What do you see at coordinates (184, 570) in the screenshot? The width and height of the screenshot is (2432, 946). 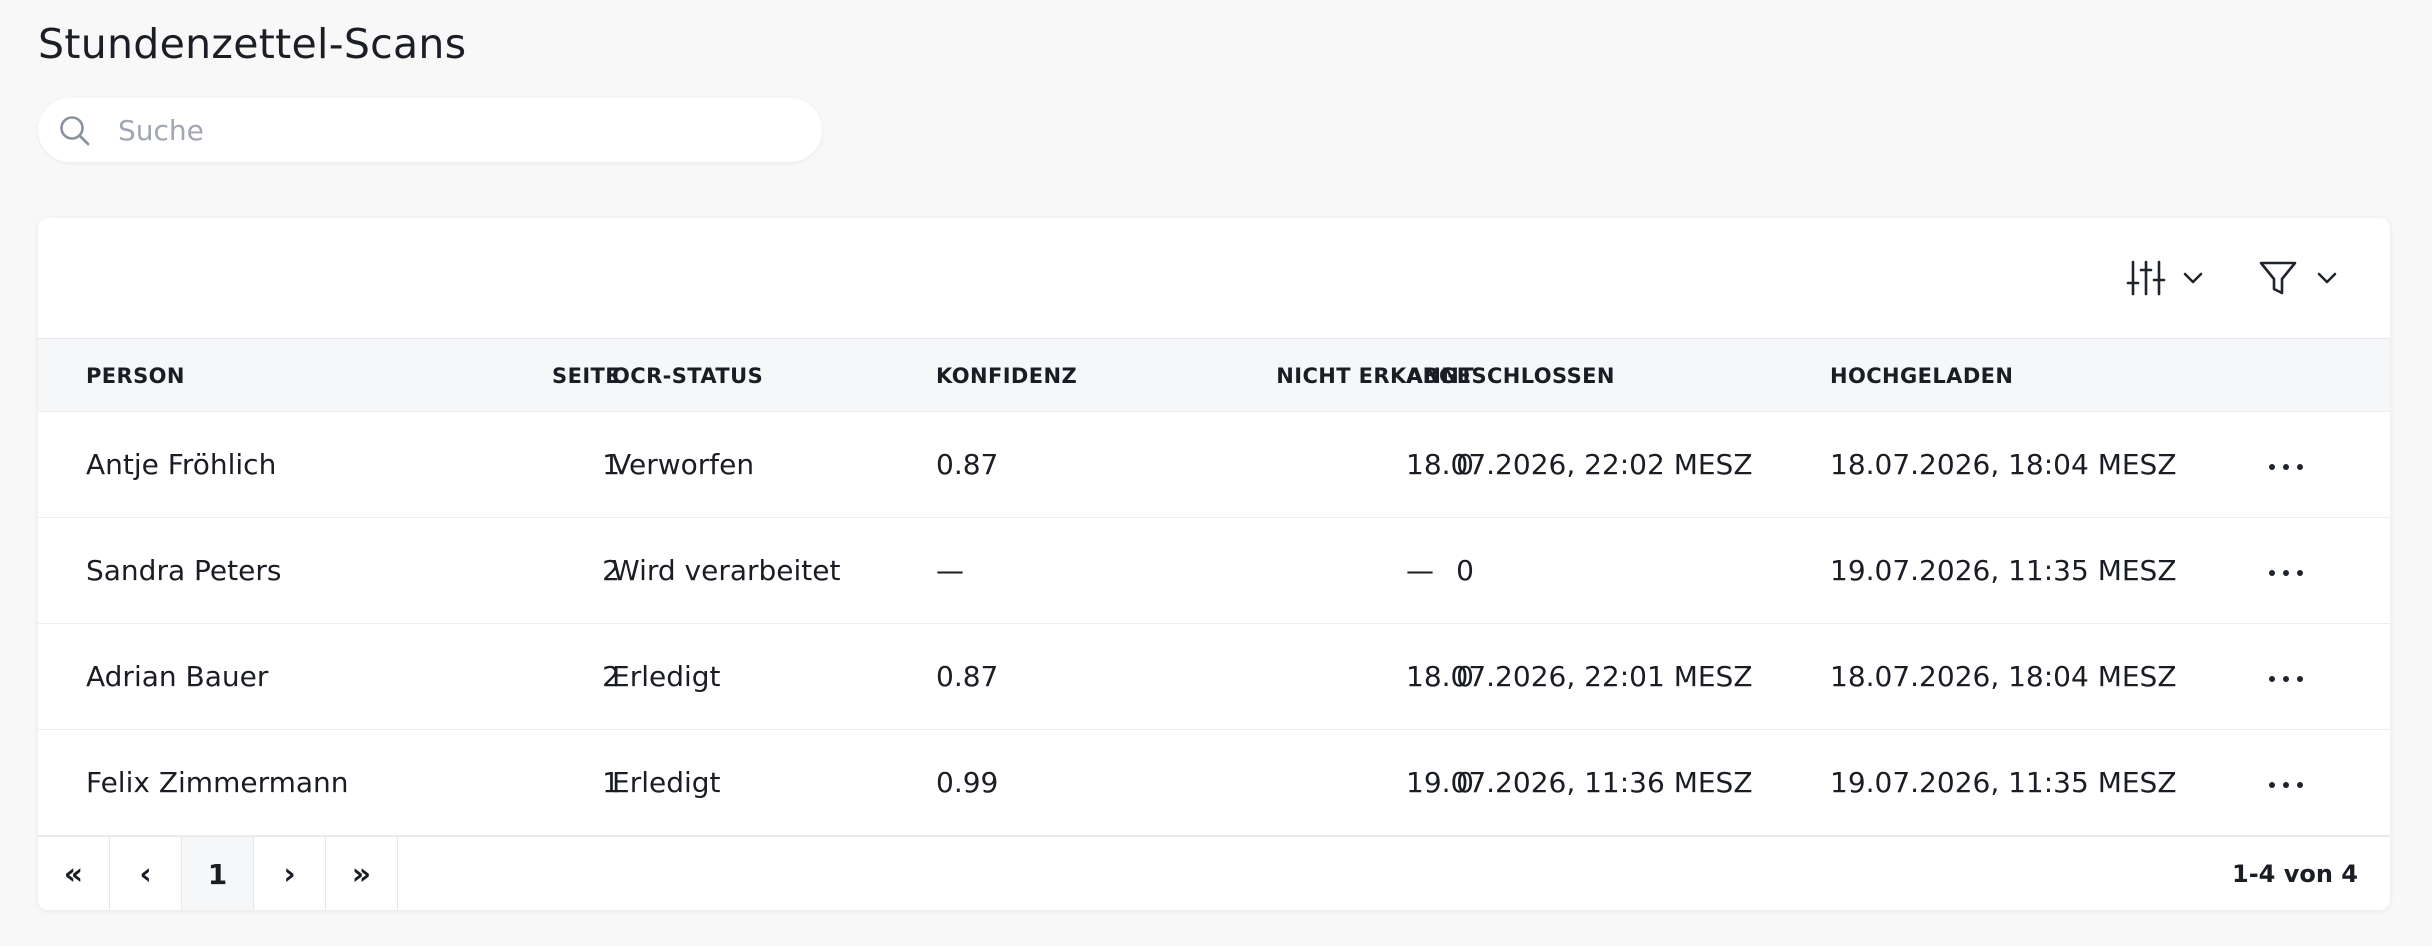 I see `cell-person: Sandra Peters` at bounding box center [184, 570].